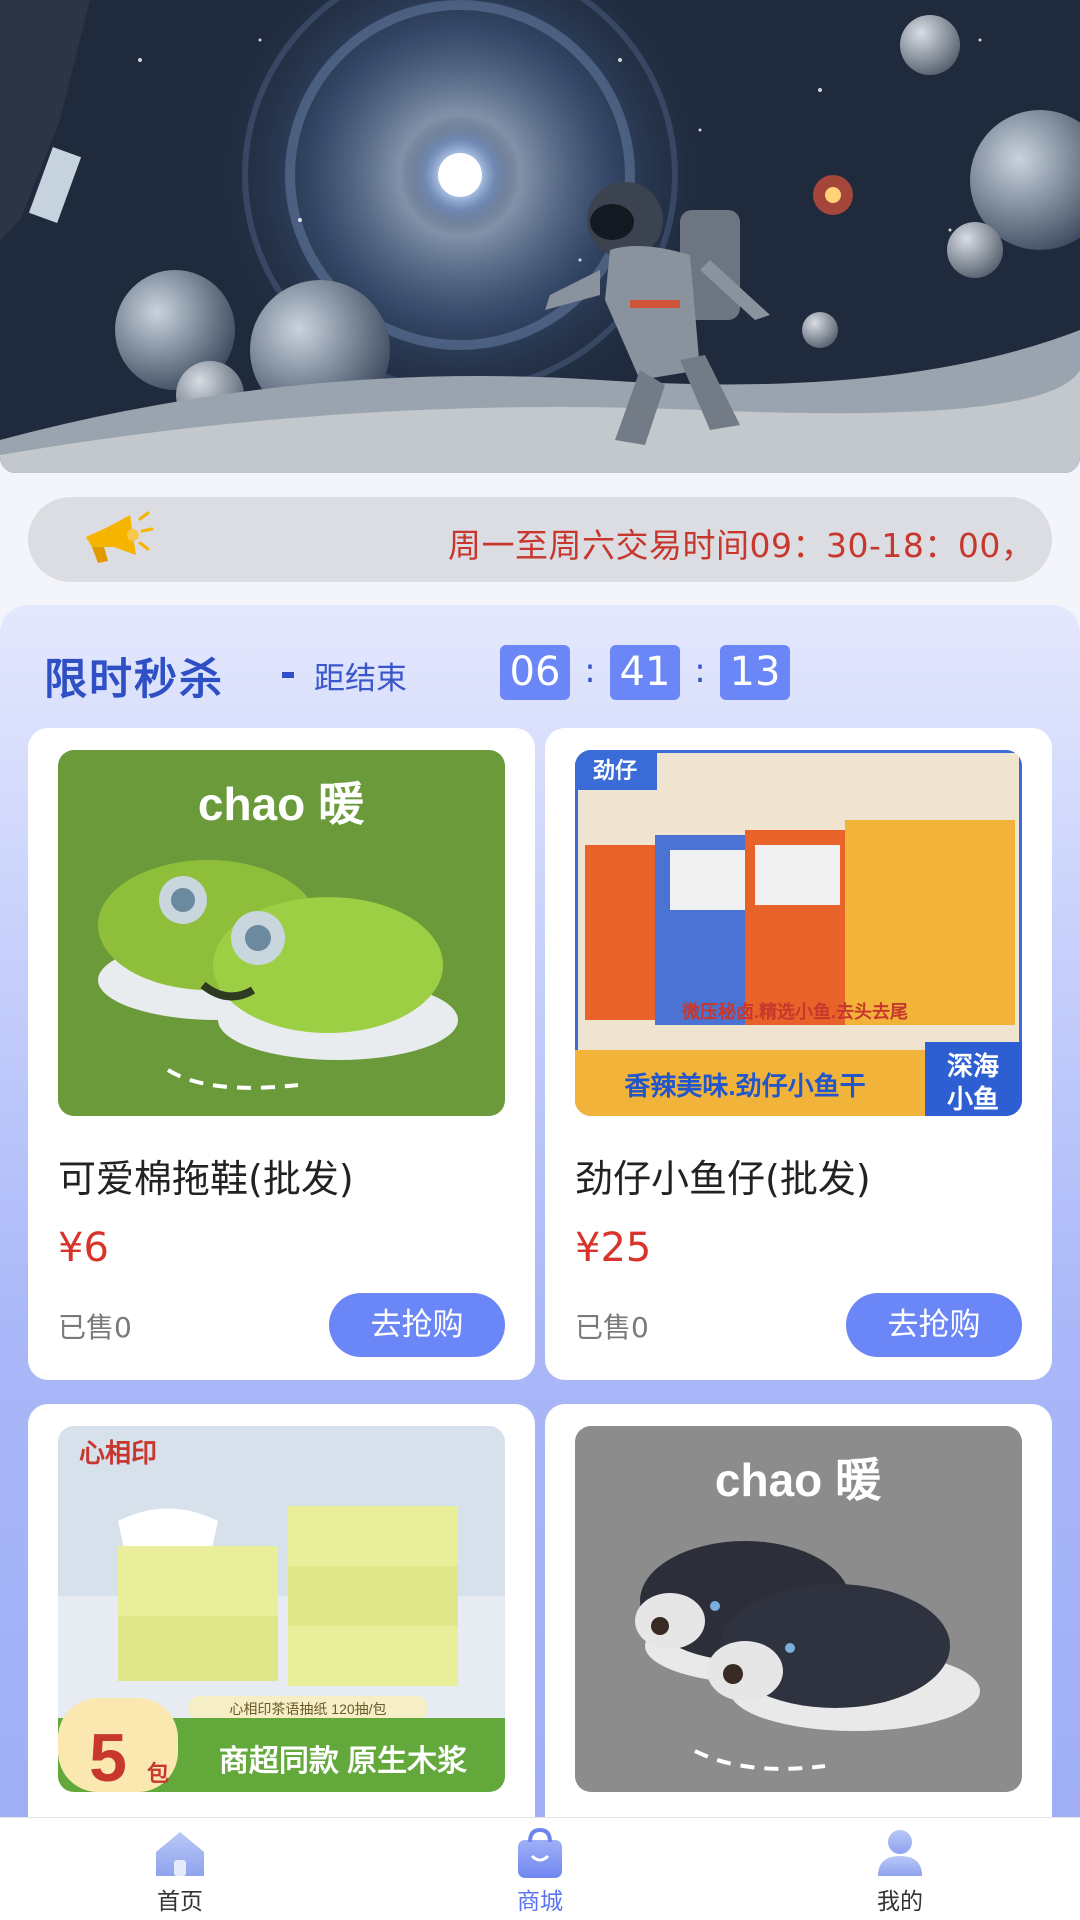  Describe the element at coordinates (900, 1902) in the screenshot. I see `tab-label: 我的` at that location.